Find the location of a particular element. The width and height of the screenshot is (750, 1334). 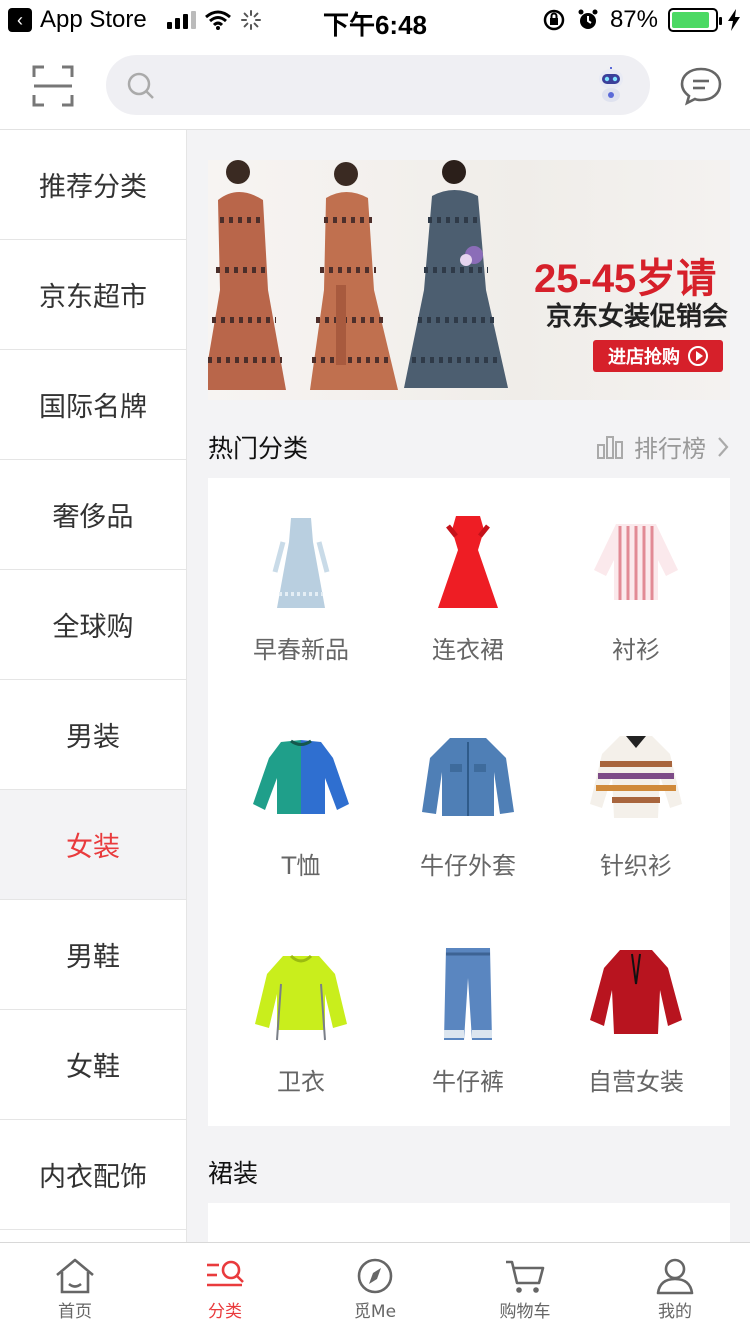

banner-model-2-image is located at coordinates (354, 276).